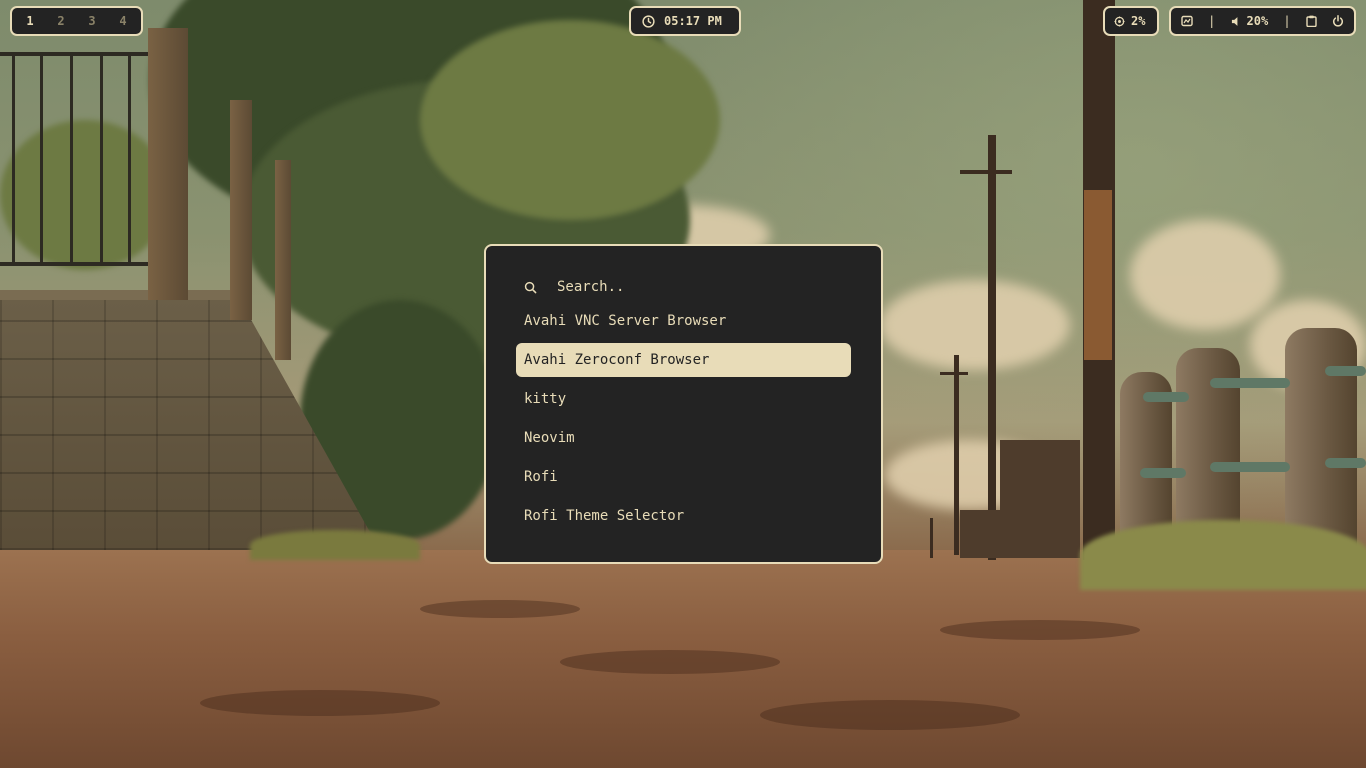  Describe the element at coordinates (530, 287) in the screenshot. I see `search-icon` at that location.